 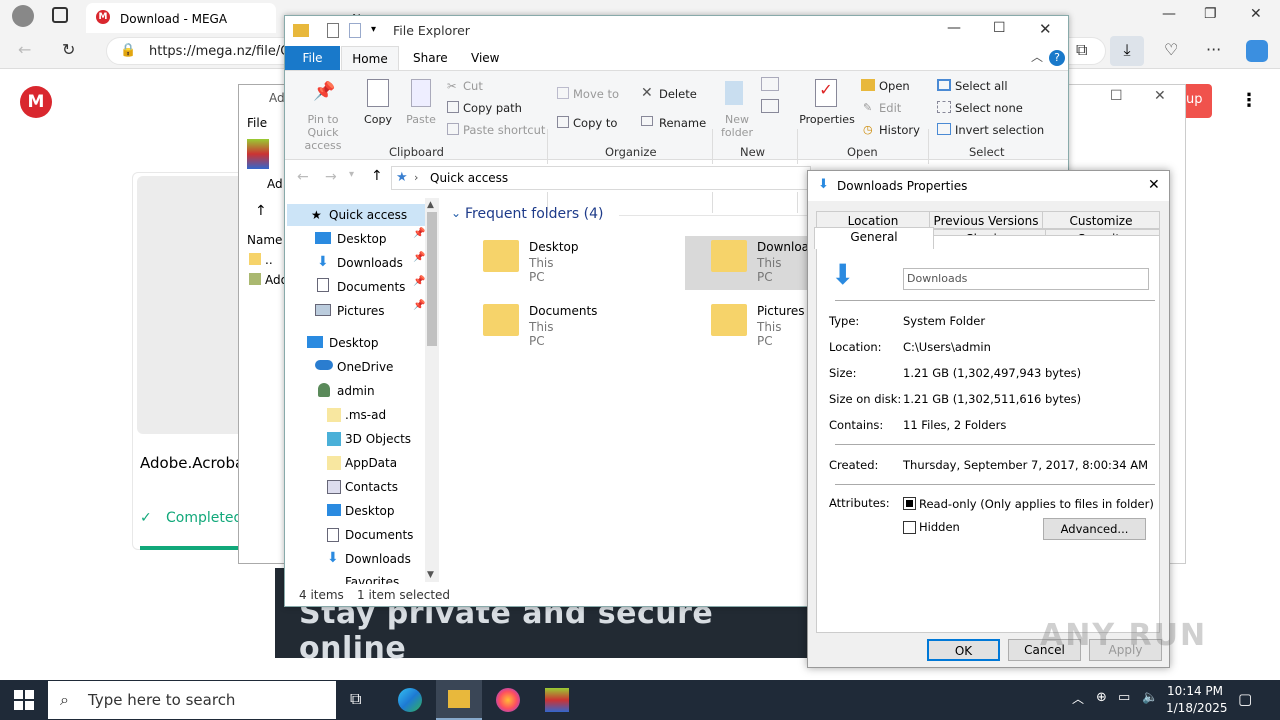 I want to click on nav-item-desktop-admin: Desktop, so click(x=370, y=511).